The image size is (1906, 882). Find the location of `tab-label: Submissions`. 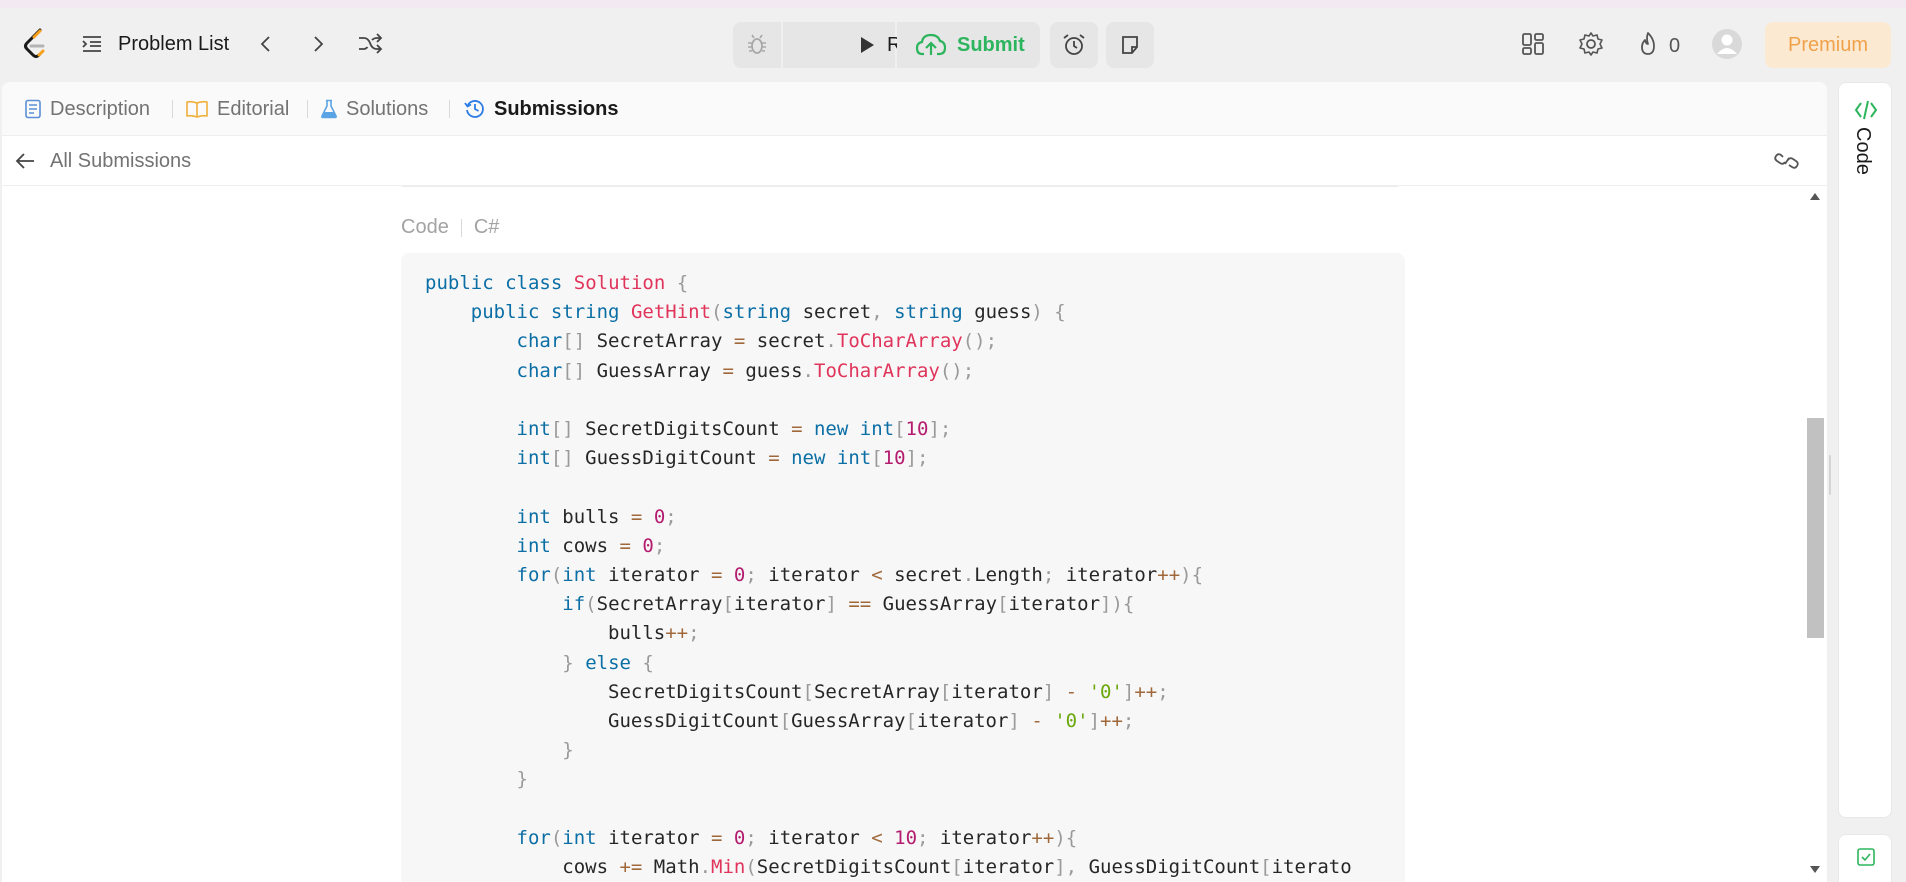

tab-label: Submissions is located at coordinates (556, 108).